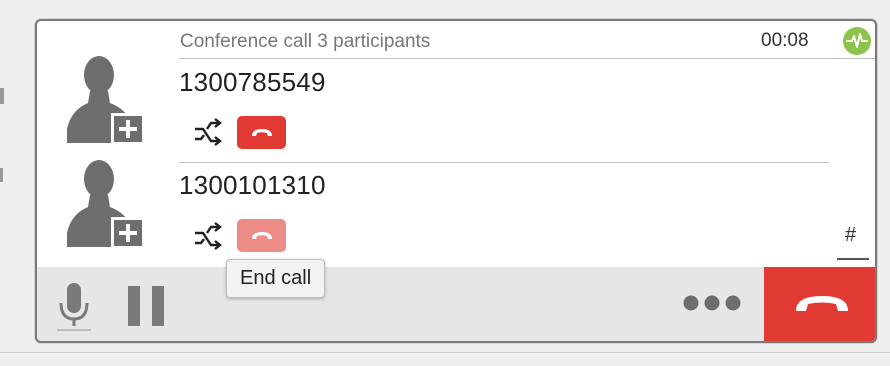  What do you see at coordinates (850, 235) in the screenshot?
I see `dialpad-button: #` at bounding box center [850, 235].